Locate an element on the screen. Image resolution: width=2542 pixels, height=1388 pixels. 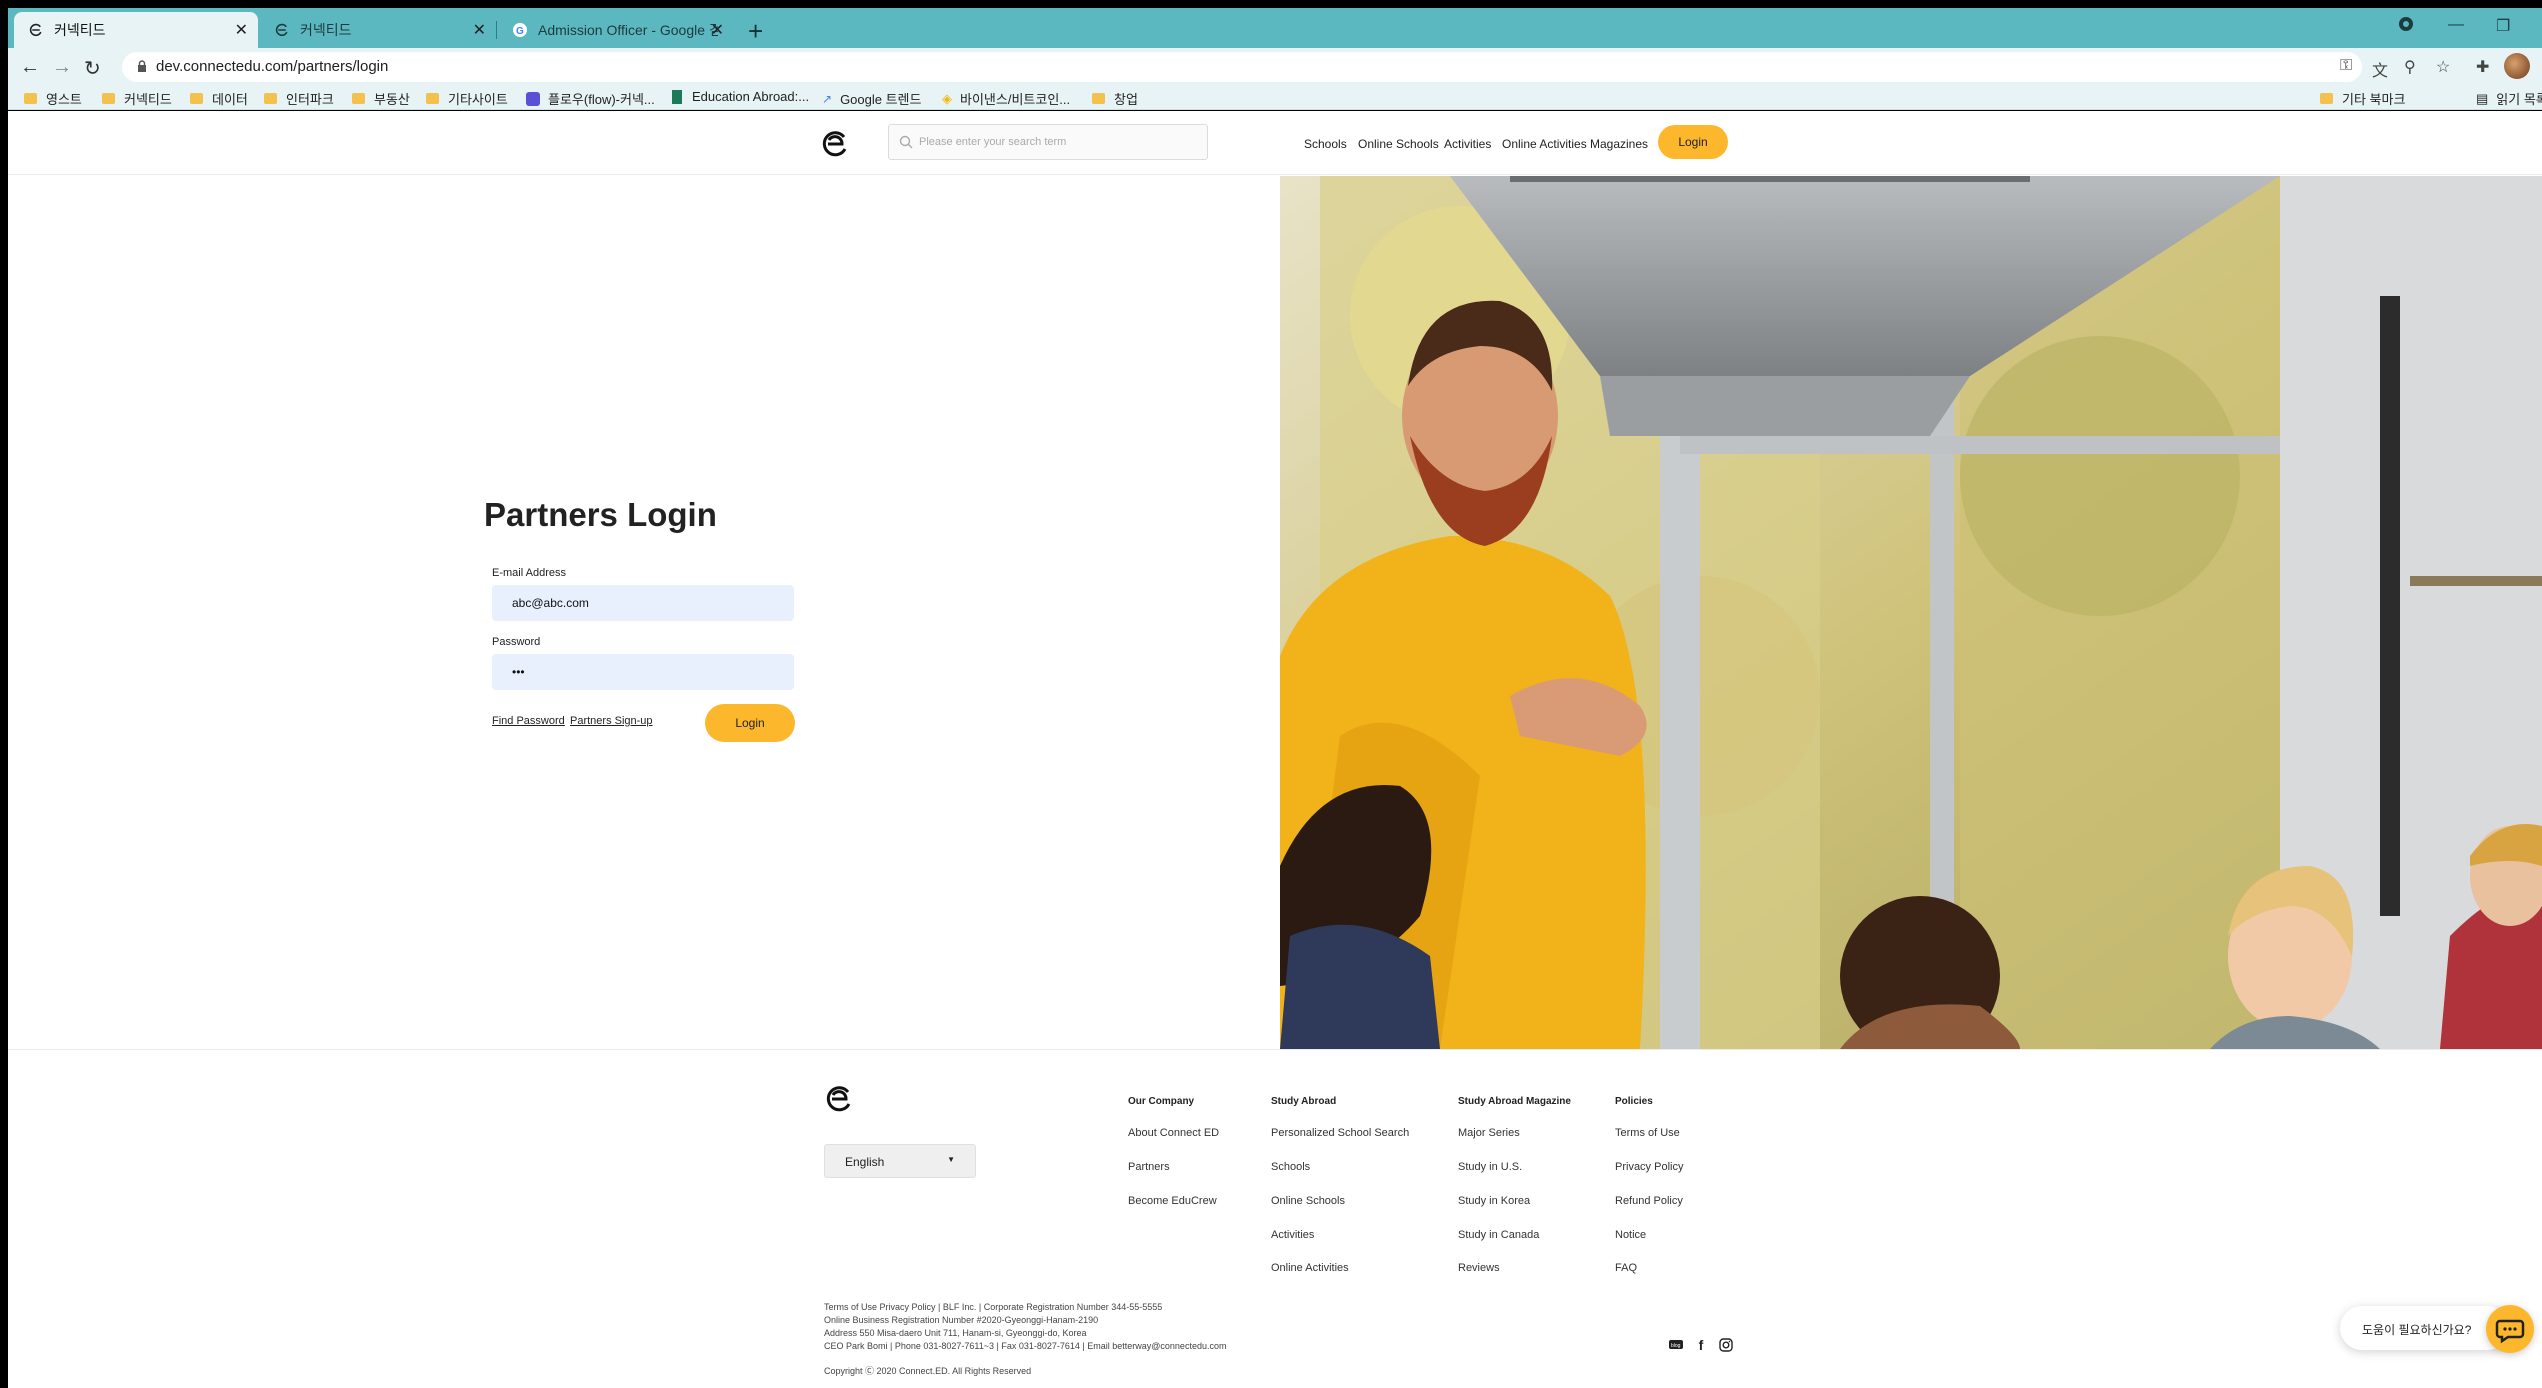
bookmark-item: 창업 is located at coordinates (1115, 98).